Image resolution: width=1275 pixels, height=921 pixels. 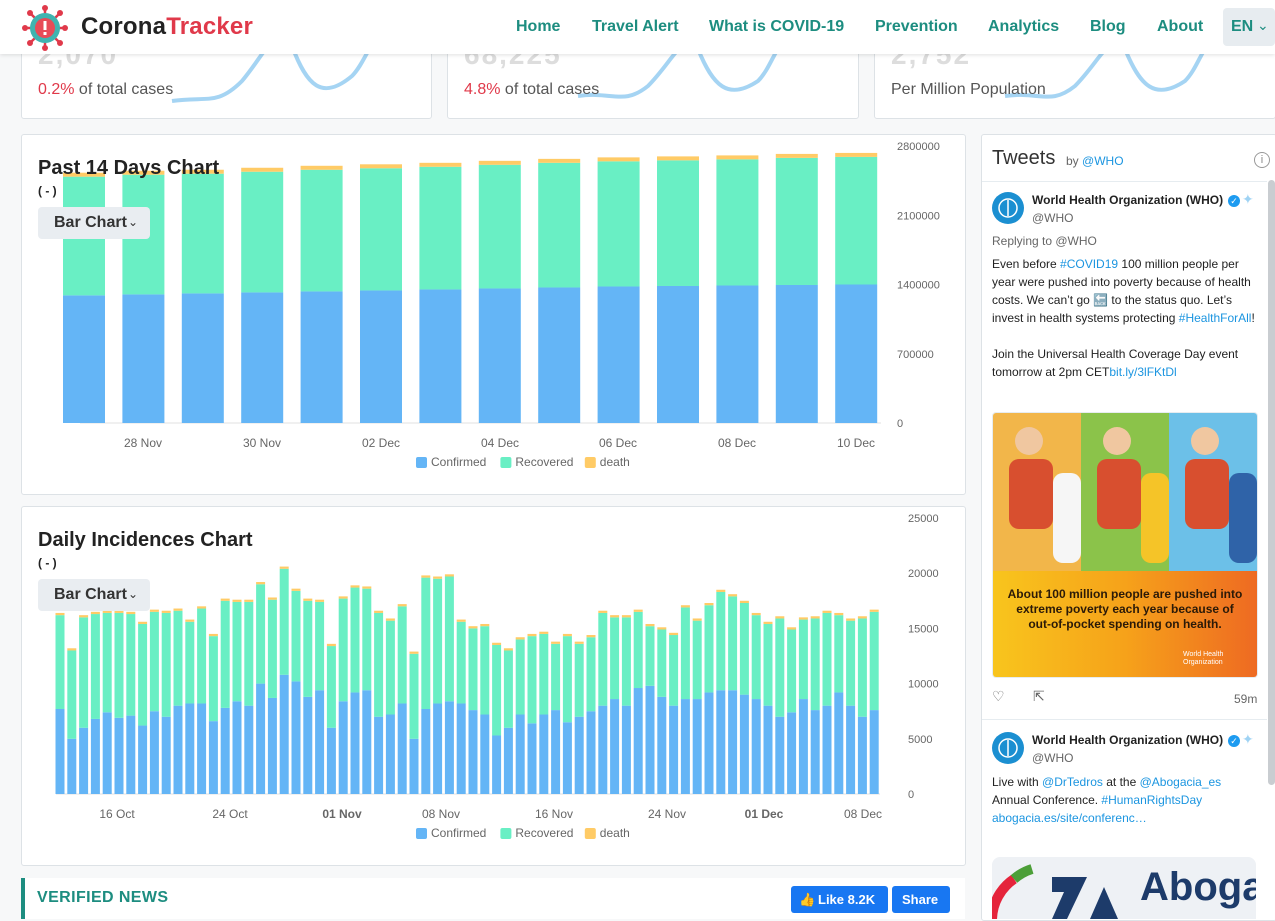 I want to click on x-tick-label: 01 Dec, so click(x=764, y=814).